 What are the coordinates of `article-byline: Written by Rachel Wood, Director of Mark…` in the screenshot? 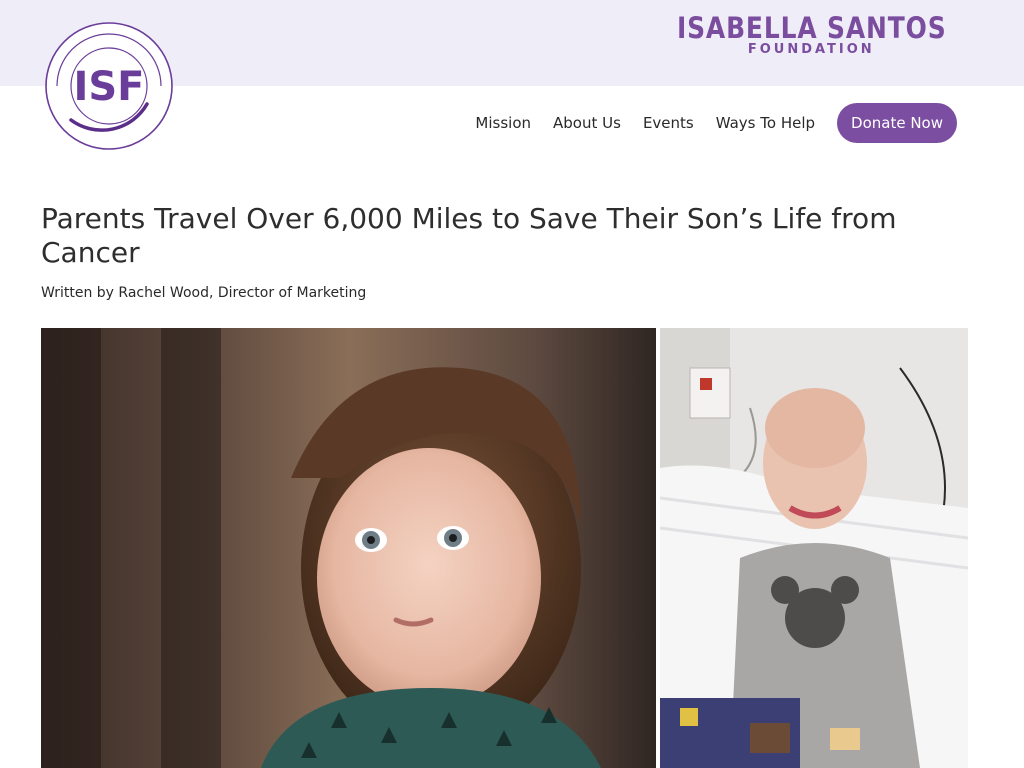 It's located at (204, 293).